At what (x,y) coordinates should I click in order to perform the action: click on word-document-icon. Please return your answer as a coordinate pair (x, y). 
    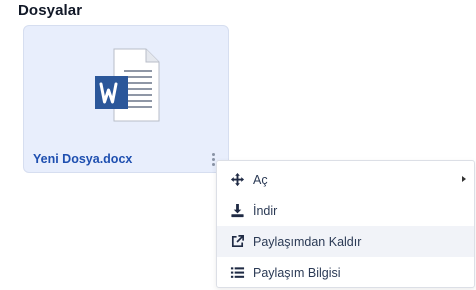
    Looking at the image, I should click on (127, 85).